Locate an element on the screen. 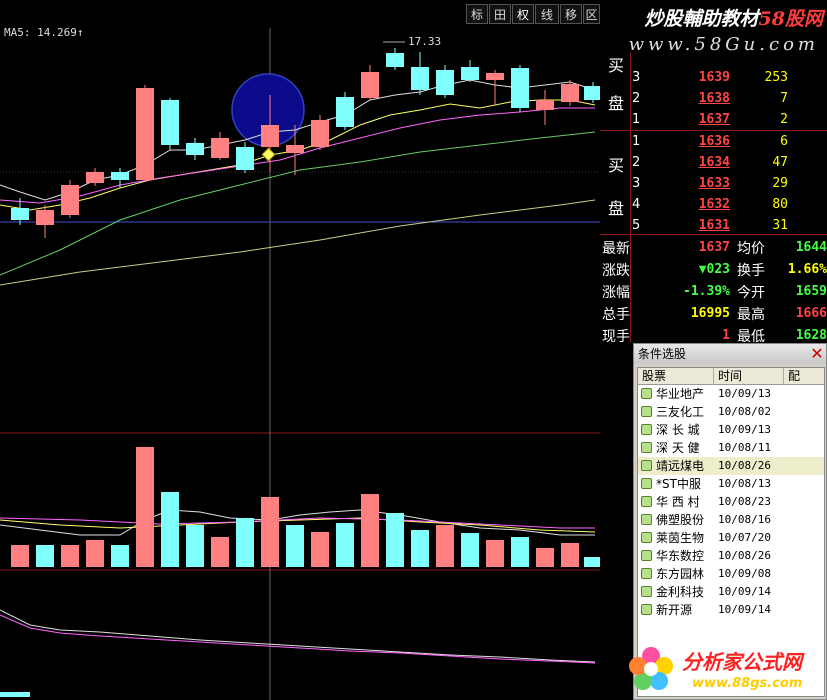  stock-selector-title: 条件选股 is located at coordinates (730, 354).